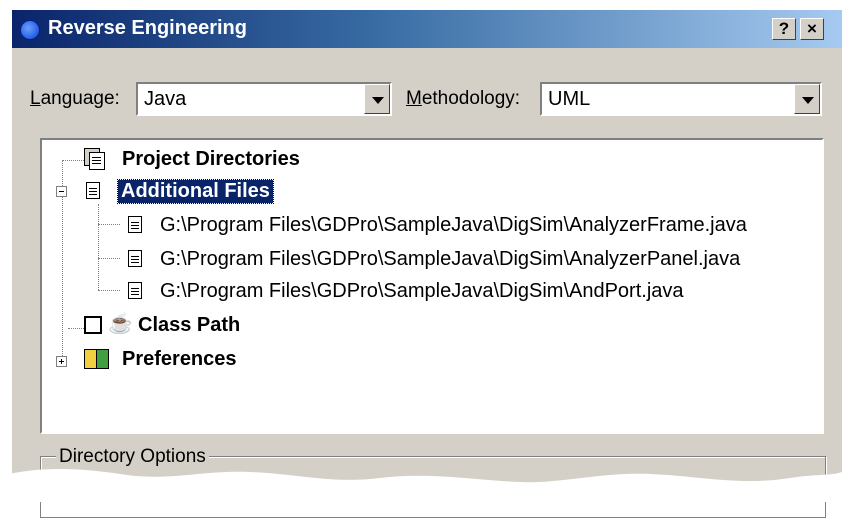 The height and width of the screenshot is (518, 842). I want to click on java-cup-icon: ☕, so click(120, 324).